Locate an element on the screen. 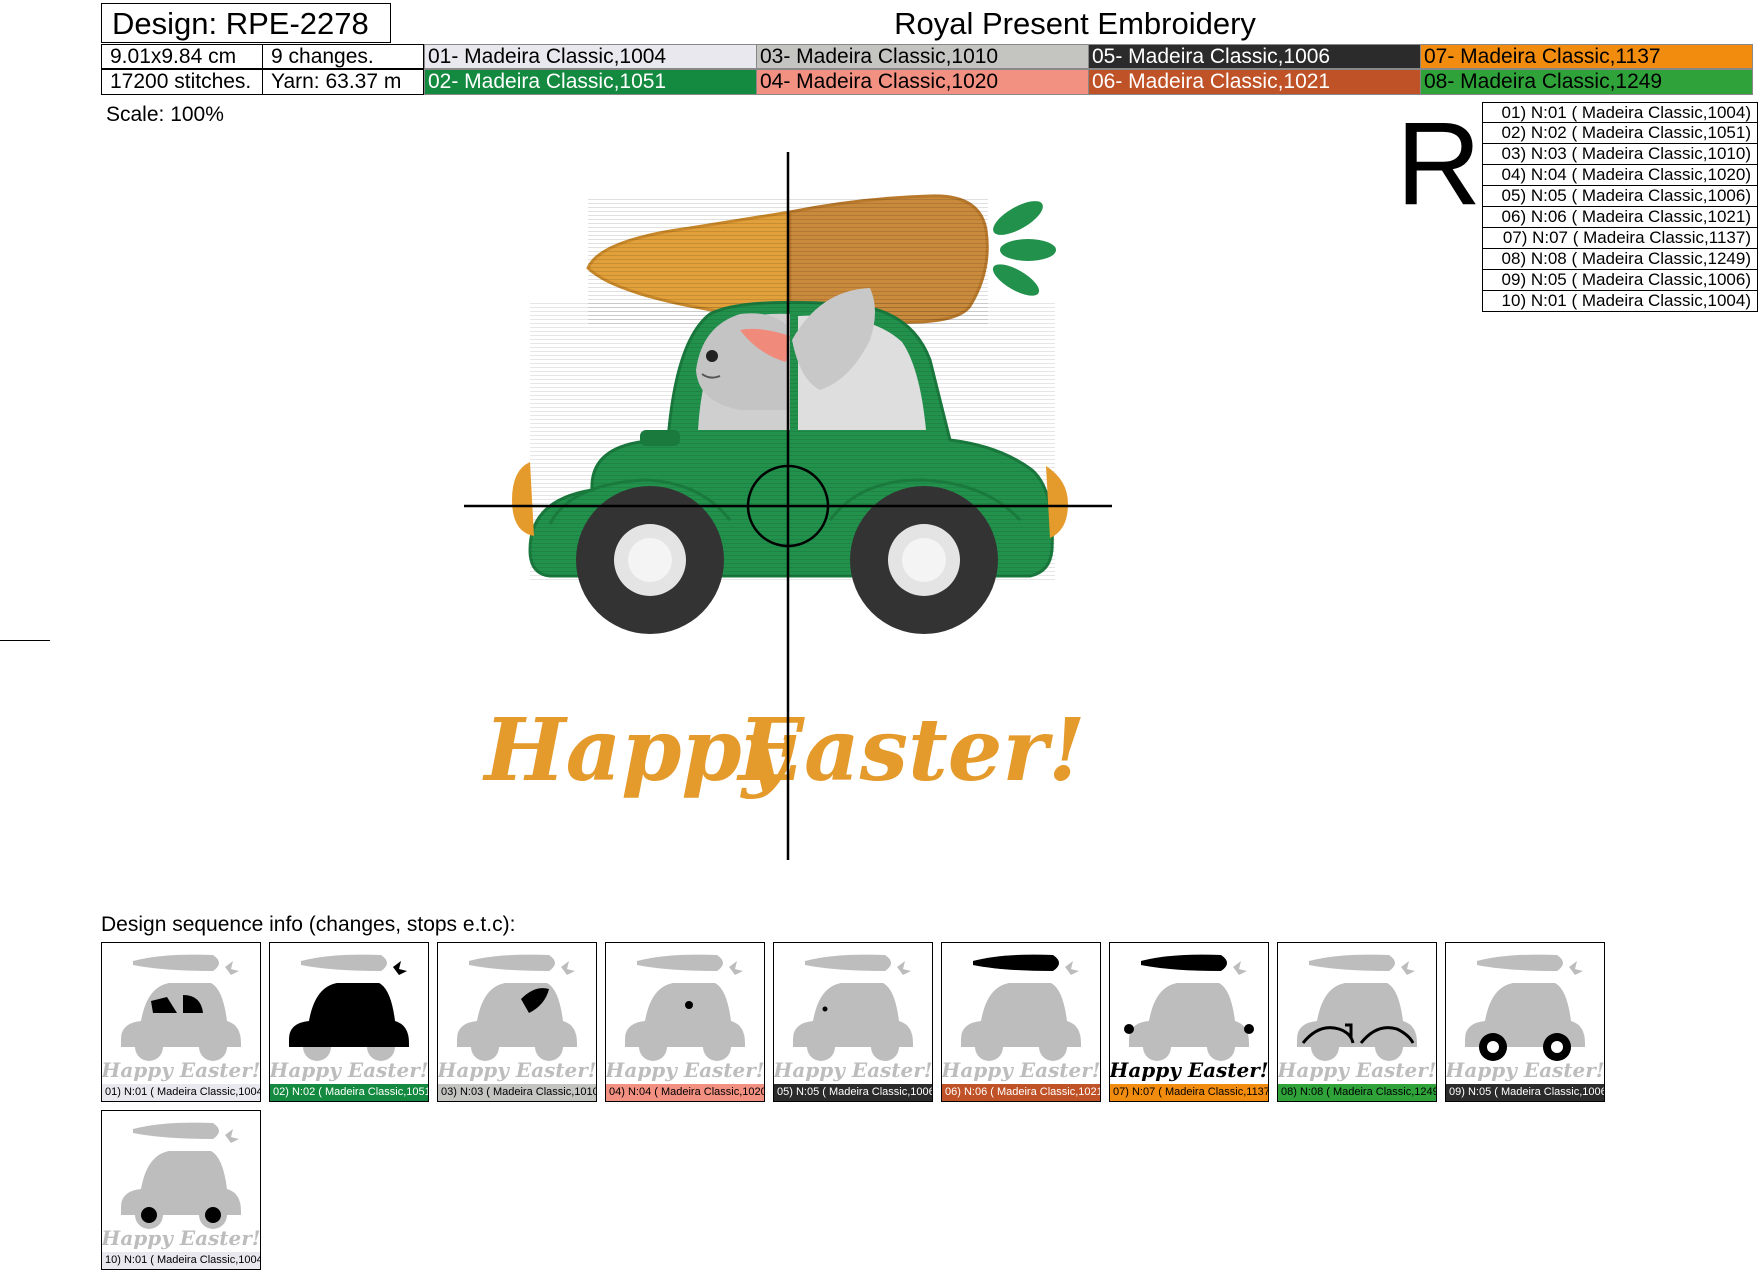 The width and height of the screenshot is (1760, 1280). color-swatch-2: 02- Madeira Classic,1051 is located at coordinates (590, 82).